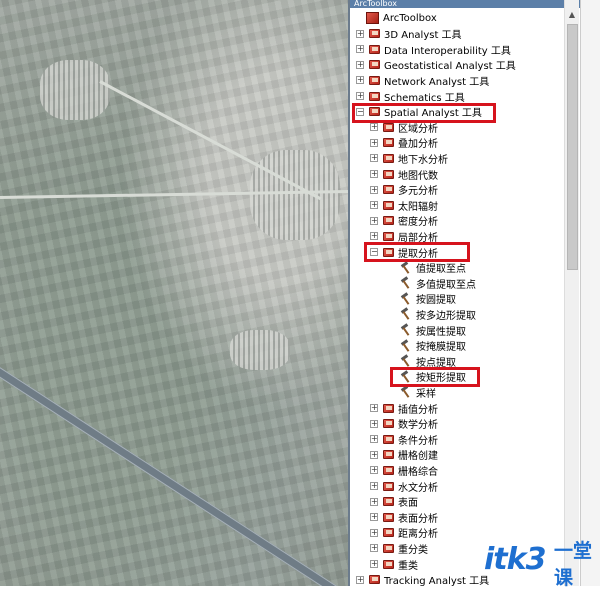 Image resolution: width=600 pixels, height=590 pixels. I want to click on tree-item-tool: 按属性提取, so click(427, 330).